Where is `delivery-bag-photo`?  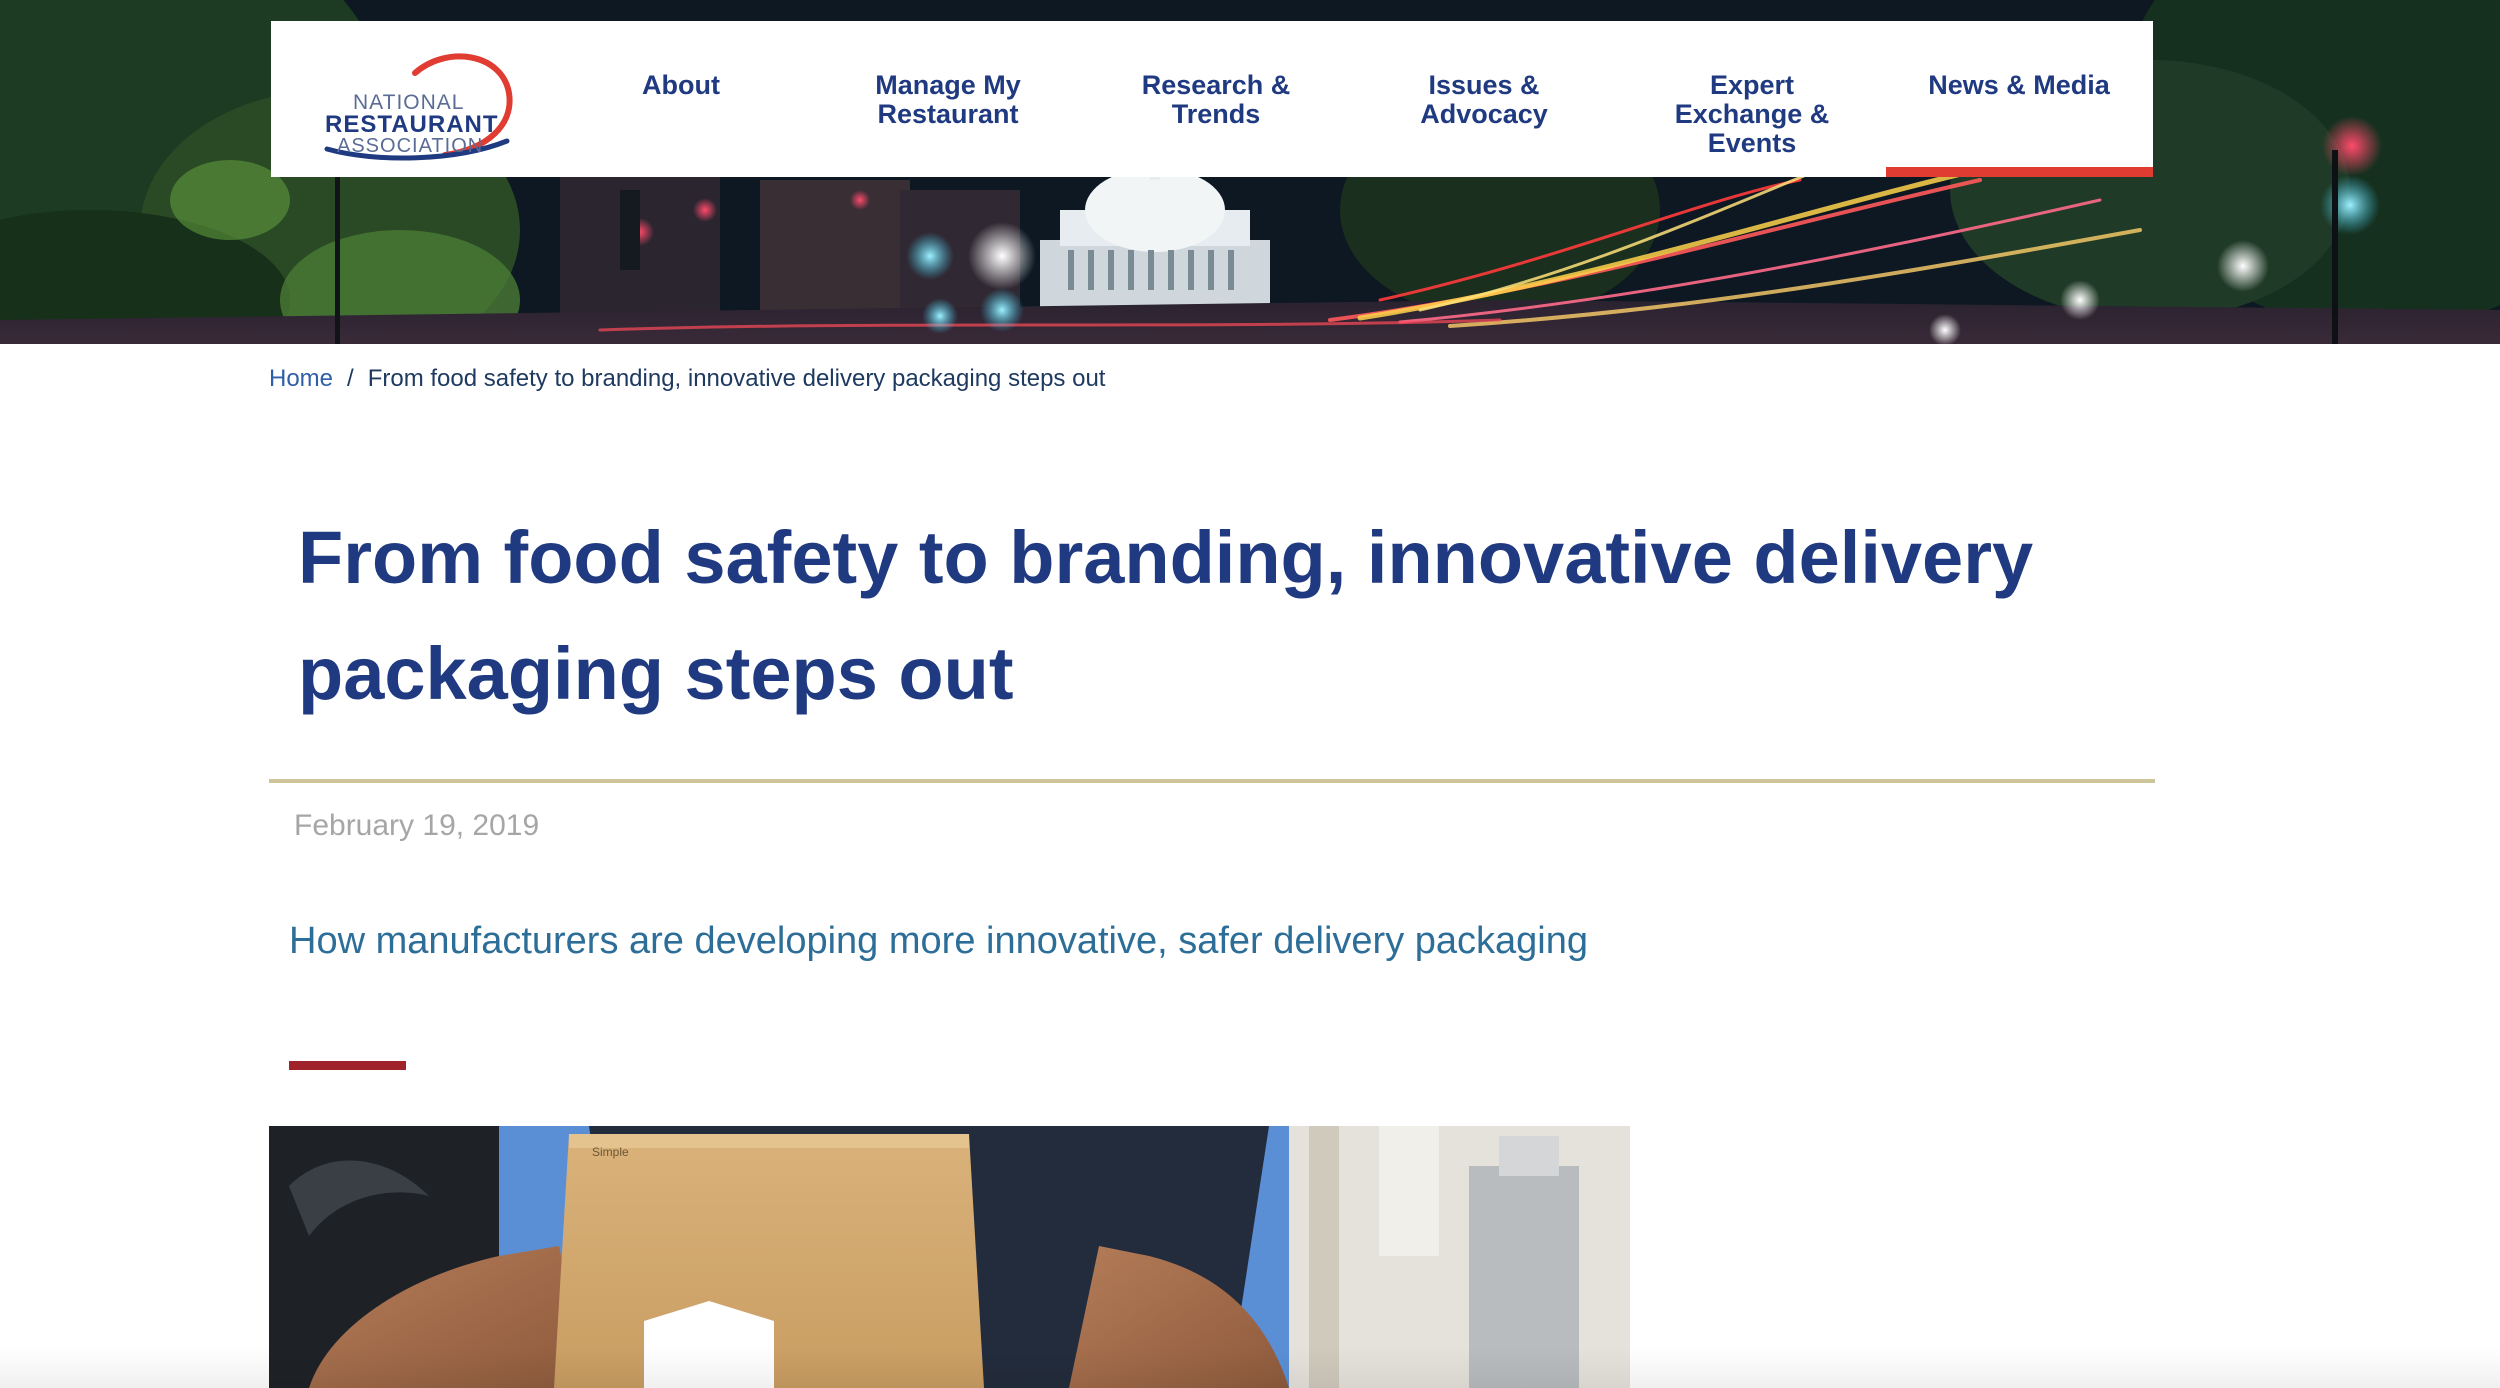 delivery-bag-photo is located at coordinates (949, 1257).